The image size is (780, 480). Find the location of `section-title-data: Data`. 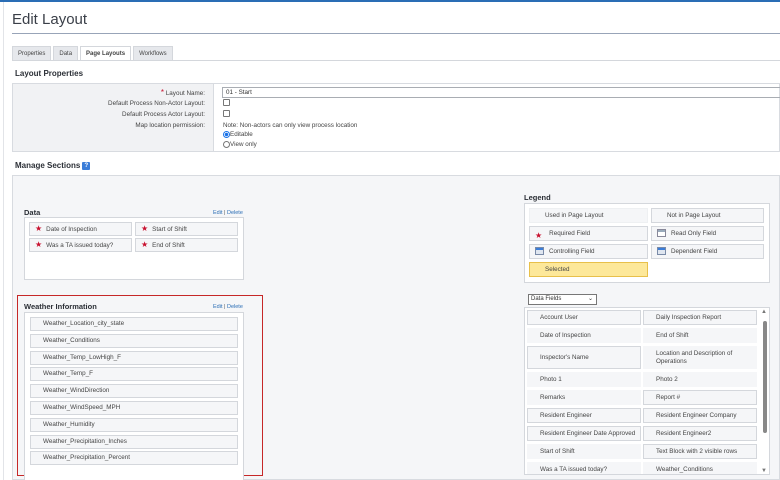

section-title-data: Data is located at coordinates (32, 212).